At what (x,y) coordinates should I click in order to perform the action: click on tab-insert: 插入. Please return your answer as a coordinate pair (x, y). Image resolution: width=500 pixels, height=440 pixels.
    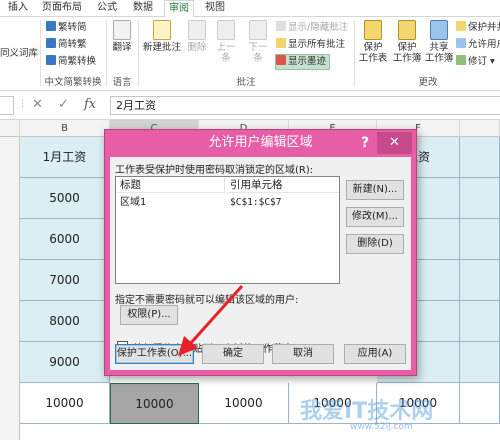
    Looking at the image, I should click on (18, 8).